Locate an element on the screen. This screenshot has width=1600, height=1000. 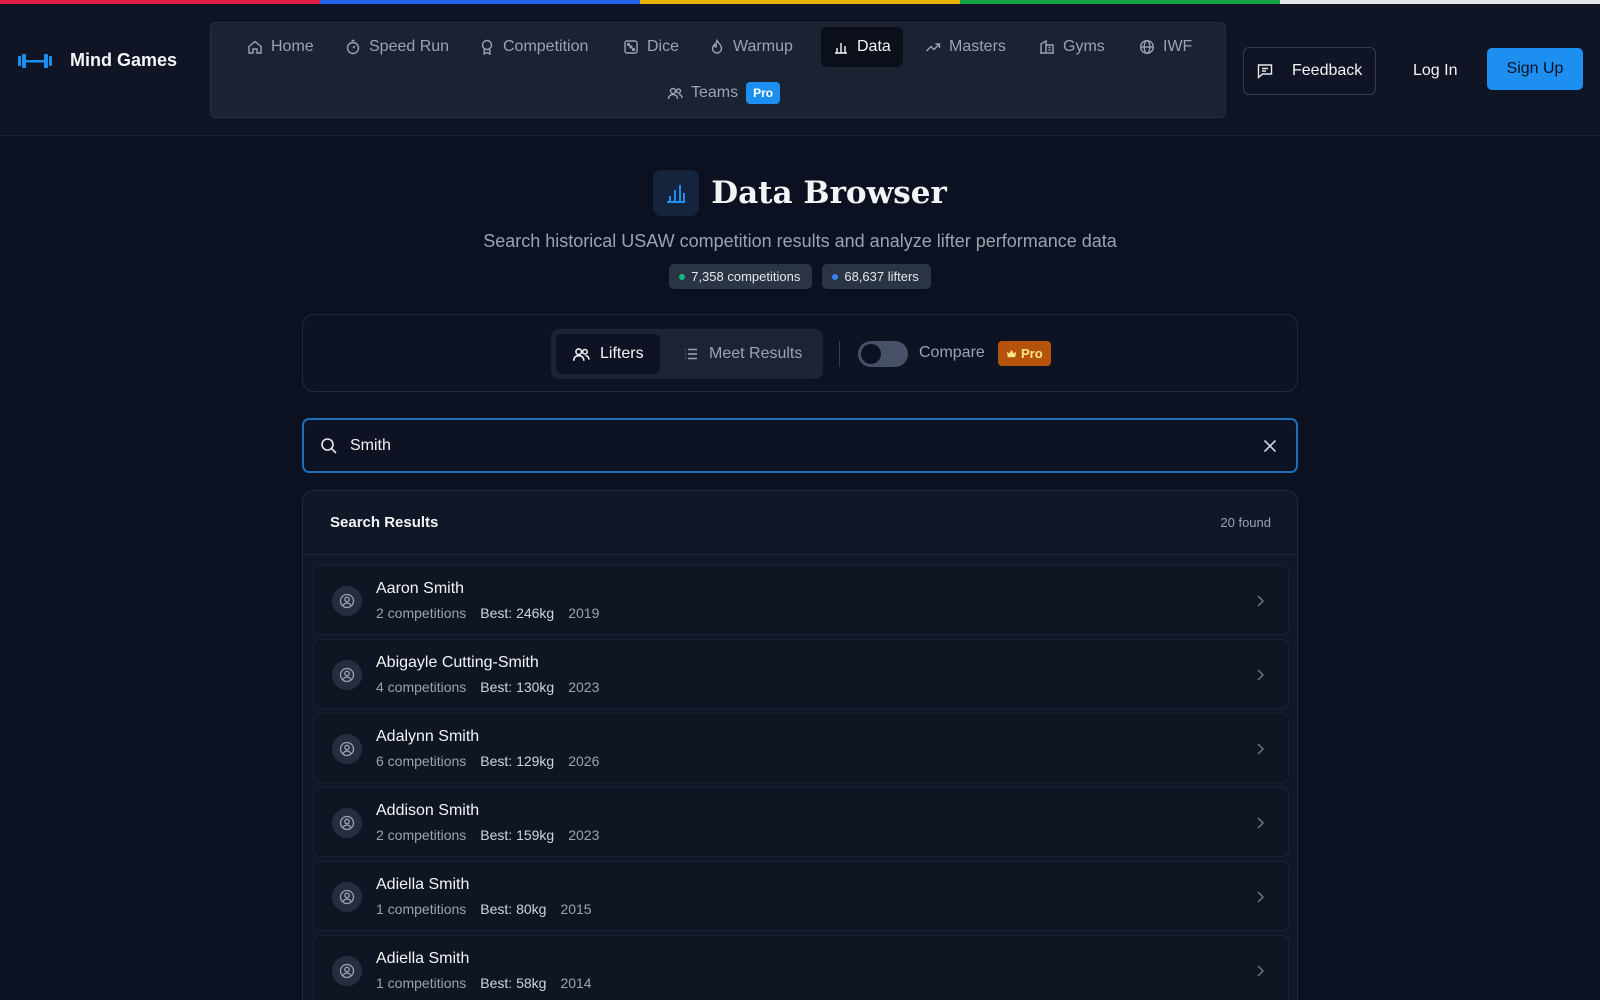
home-icon is located at coordinates (255, 47).